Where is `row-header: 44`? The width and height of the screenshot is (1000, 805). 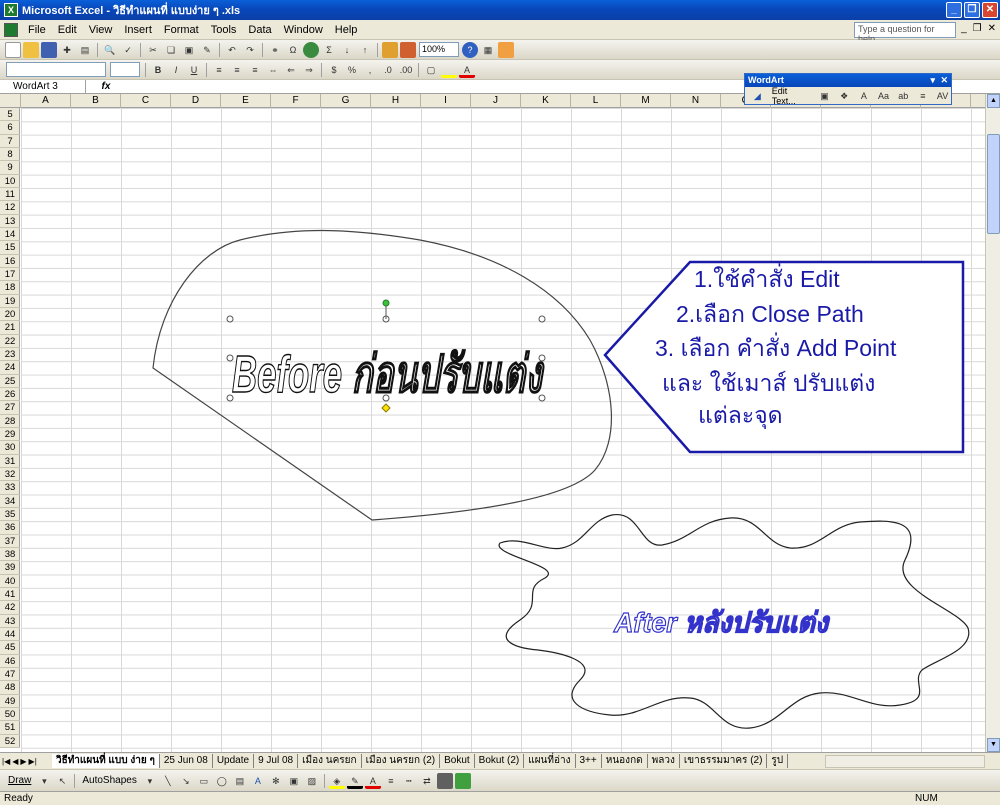
row-header: 44 is located at coordinates (10, 635).